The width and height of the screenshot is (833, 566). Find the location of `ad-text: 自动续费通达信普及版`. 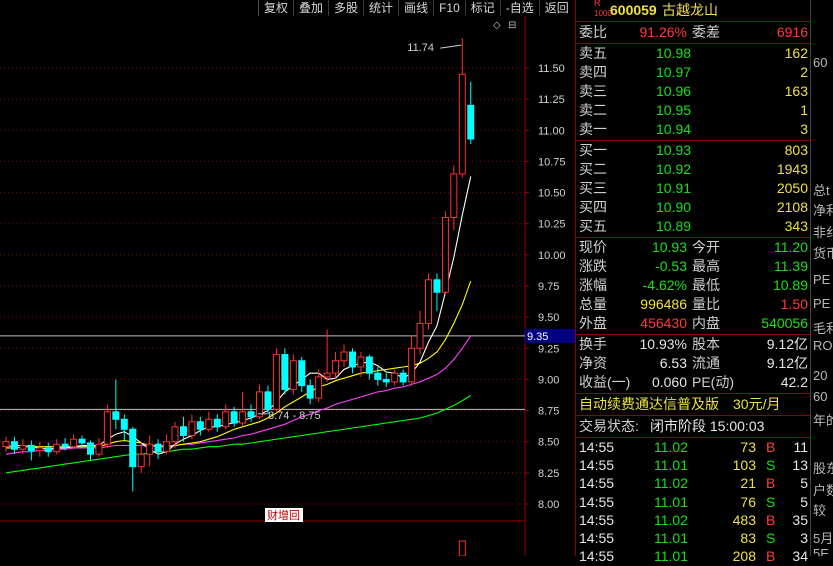

ad-text: 自动续费通达信普及版 is located at coordinates (649, 404).